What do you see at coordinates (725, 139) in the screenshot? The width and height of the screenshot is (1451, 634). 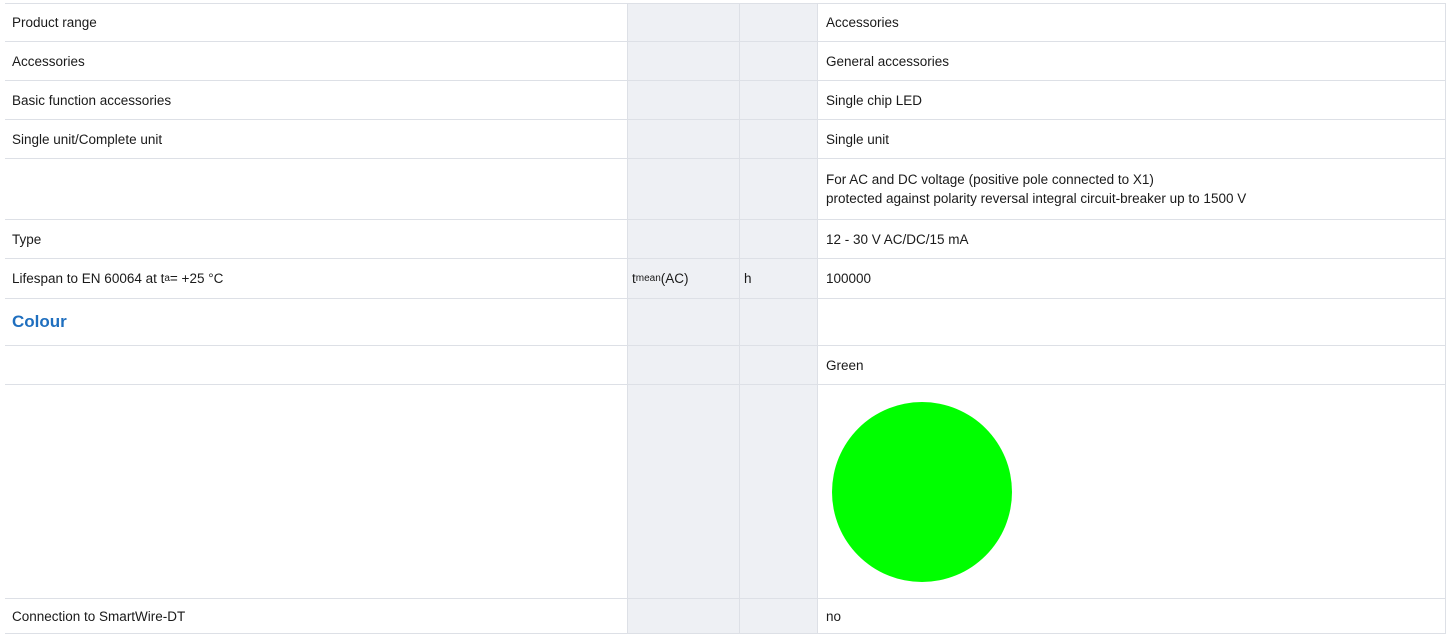 I see `table-row: Single unit/Complete unit Single unit` at bounding box center [725, 139].